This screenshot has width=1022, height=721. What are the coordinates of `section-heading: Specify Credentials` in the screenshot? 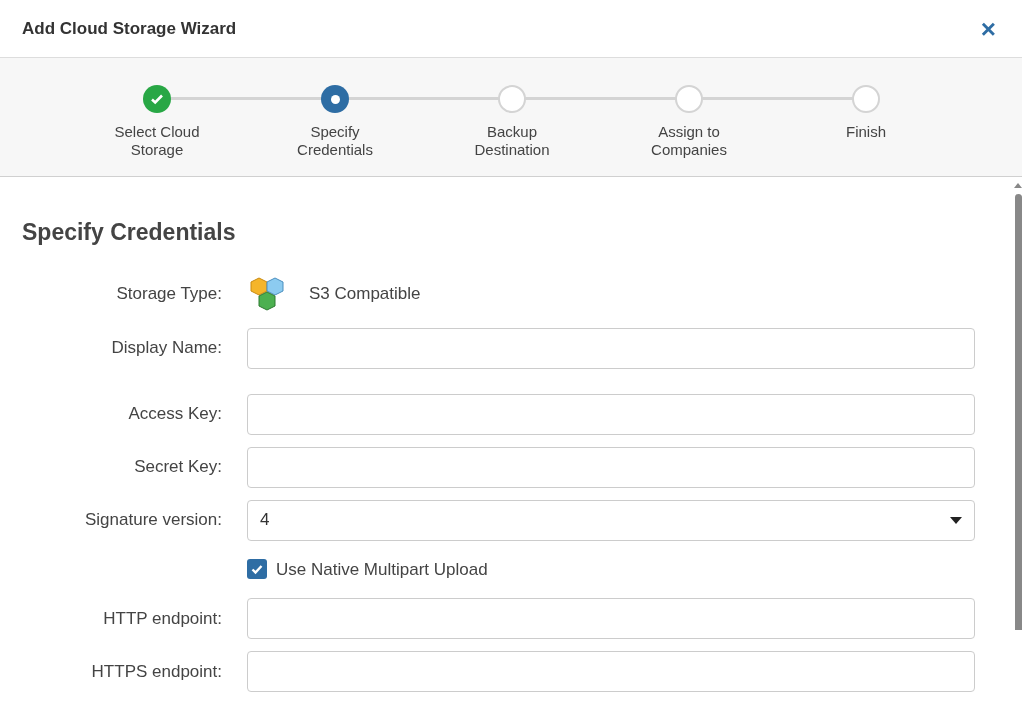 It's located at (129, 232).